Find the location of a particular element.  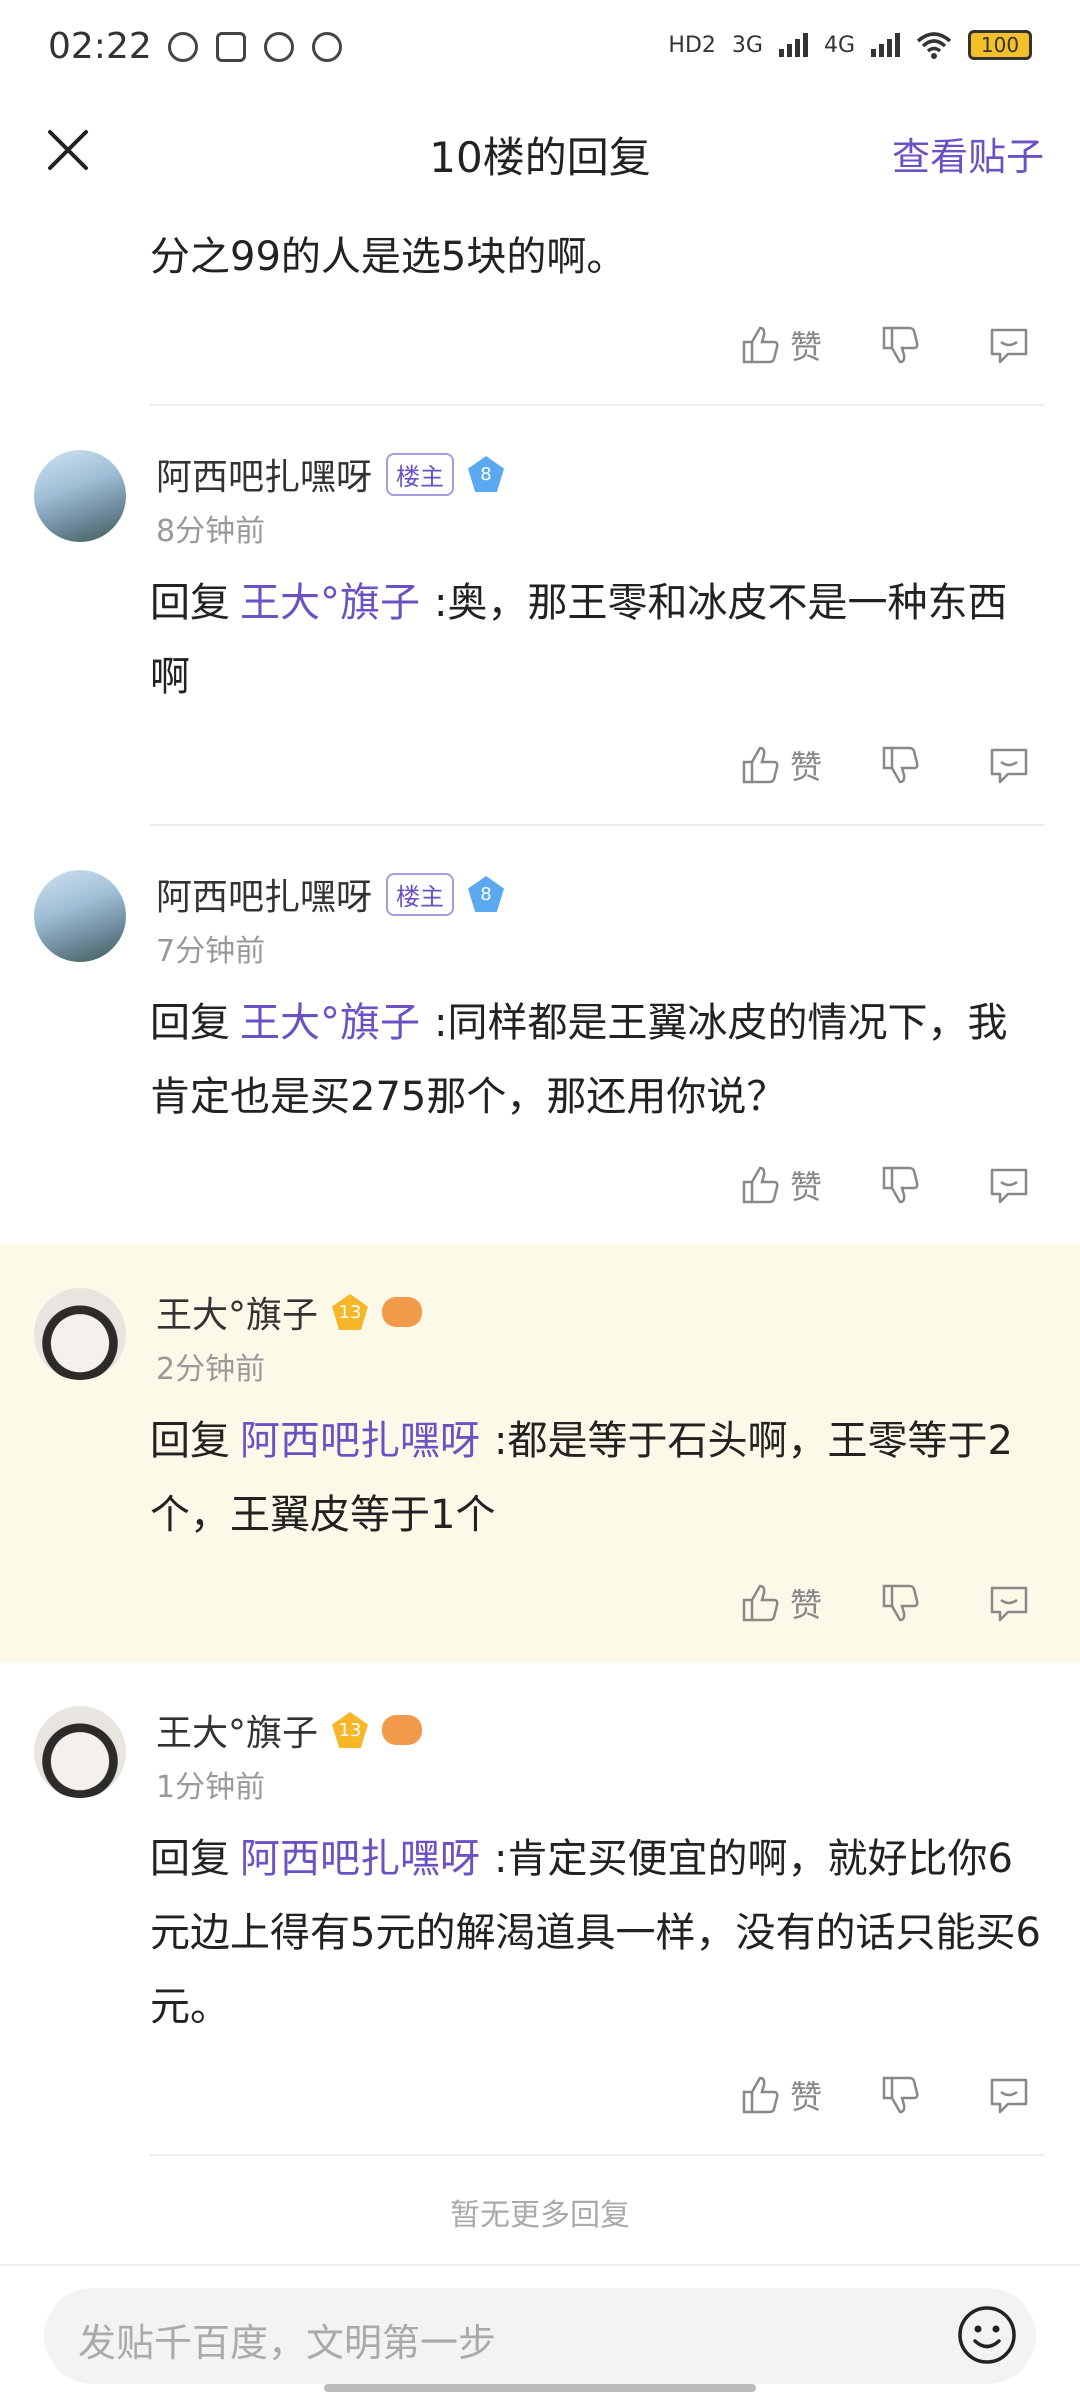

fan-icon is located at coordinates (327, 47).